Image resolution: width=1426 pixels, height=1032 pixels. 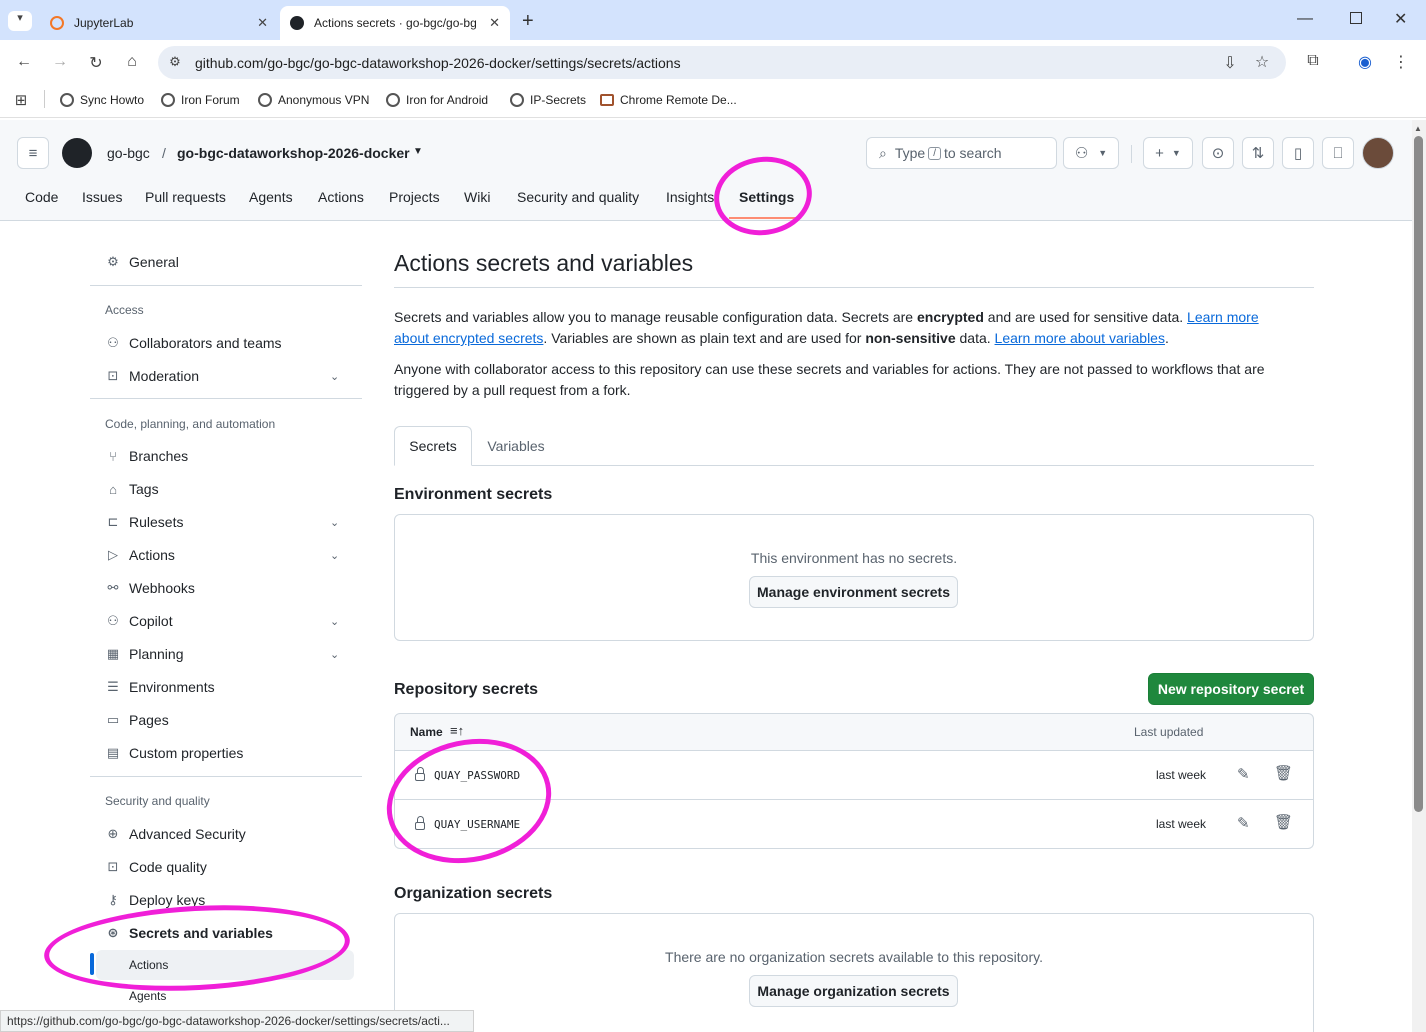 I want to click on scrollbar-thumb, so click(x=1418, y=474).